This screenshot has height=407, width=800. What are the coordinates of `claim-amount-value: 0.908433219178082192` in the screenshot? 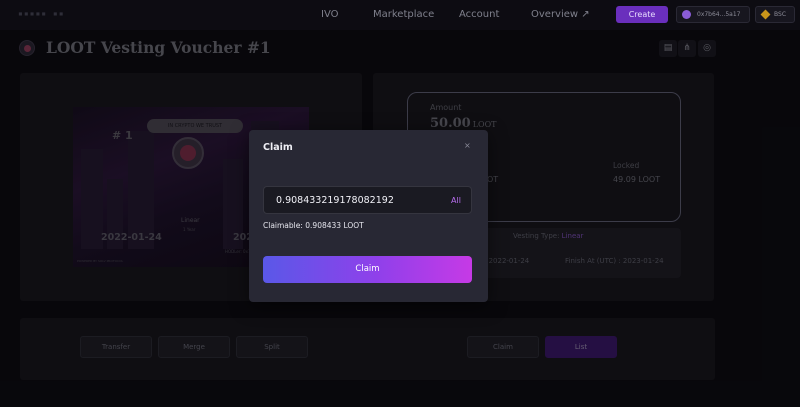 It's located at (335, 200).